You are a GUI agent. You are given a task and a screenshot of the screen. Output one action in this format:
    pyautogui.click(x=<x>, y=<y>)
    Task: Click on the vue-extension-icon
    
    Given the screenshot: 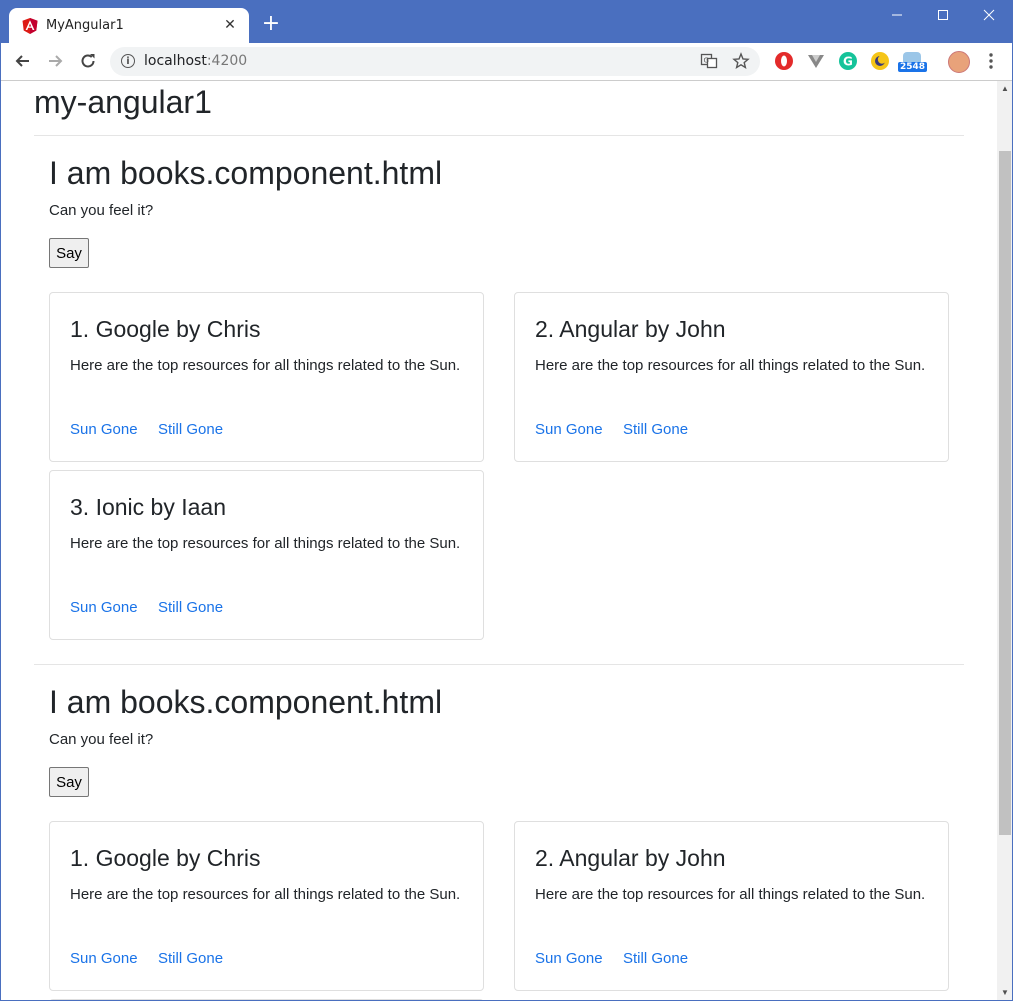 What is the action you would take?
    pyautogui.click(x=816, y=61)
    